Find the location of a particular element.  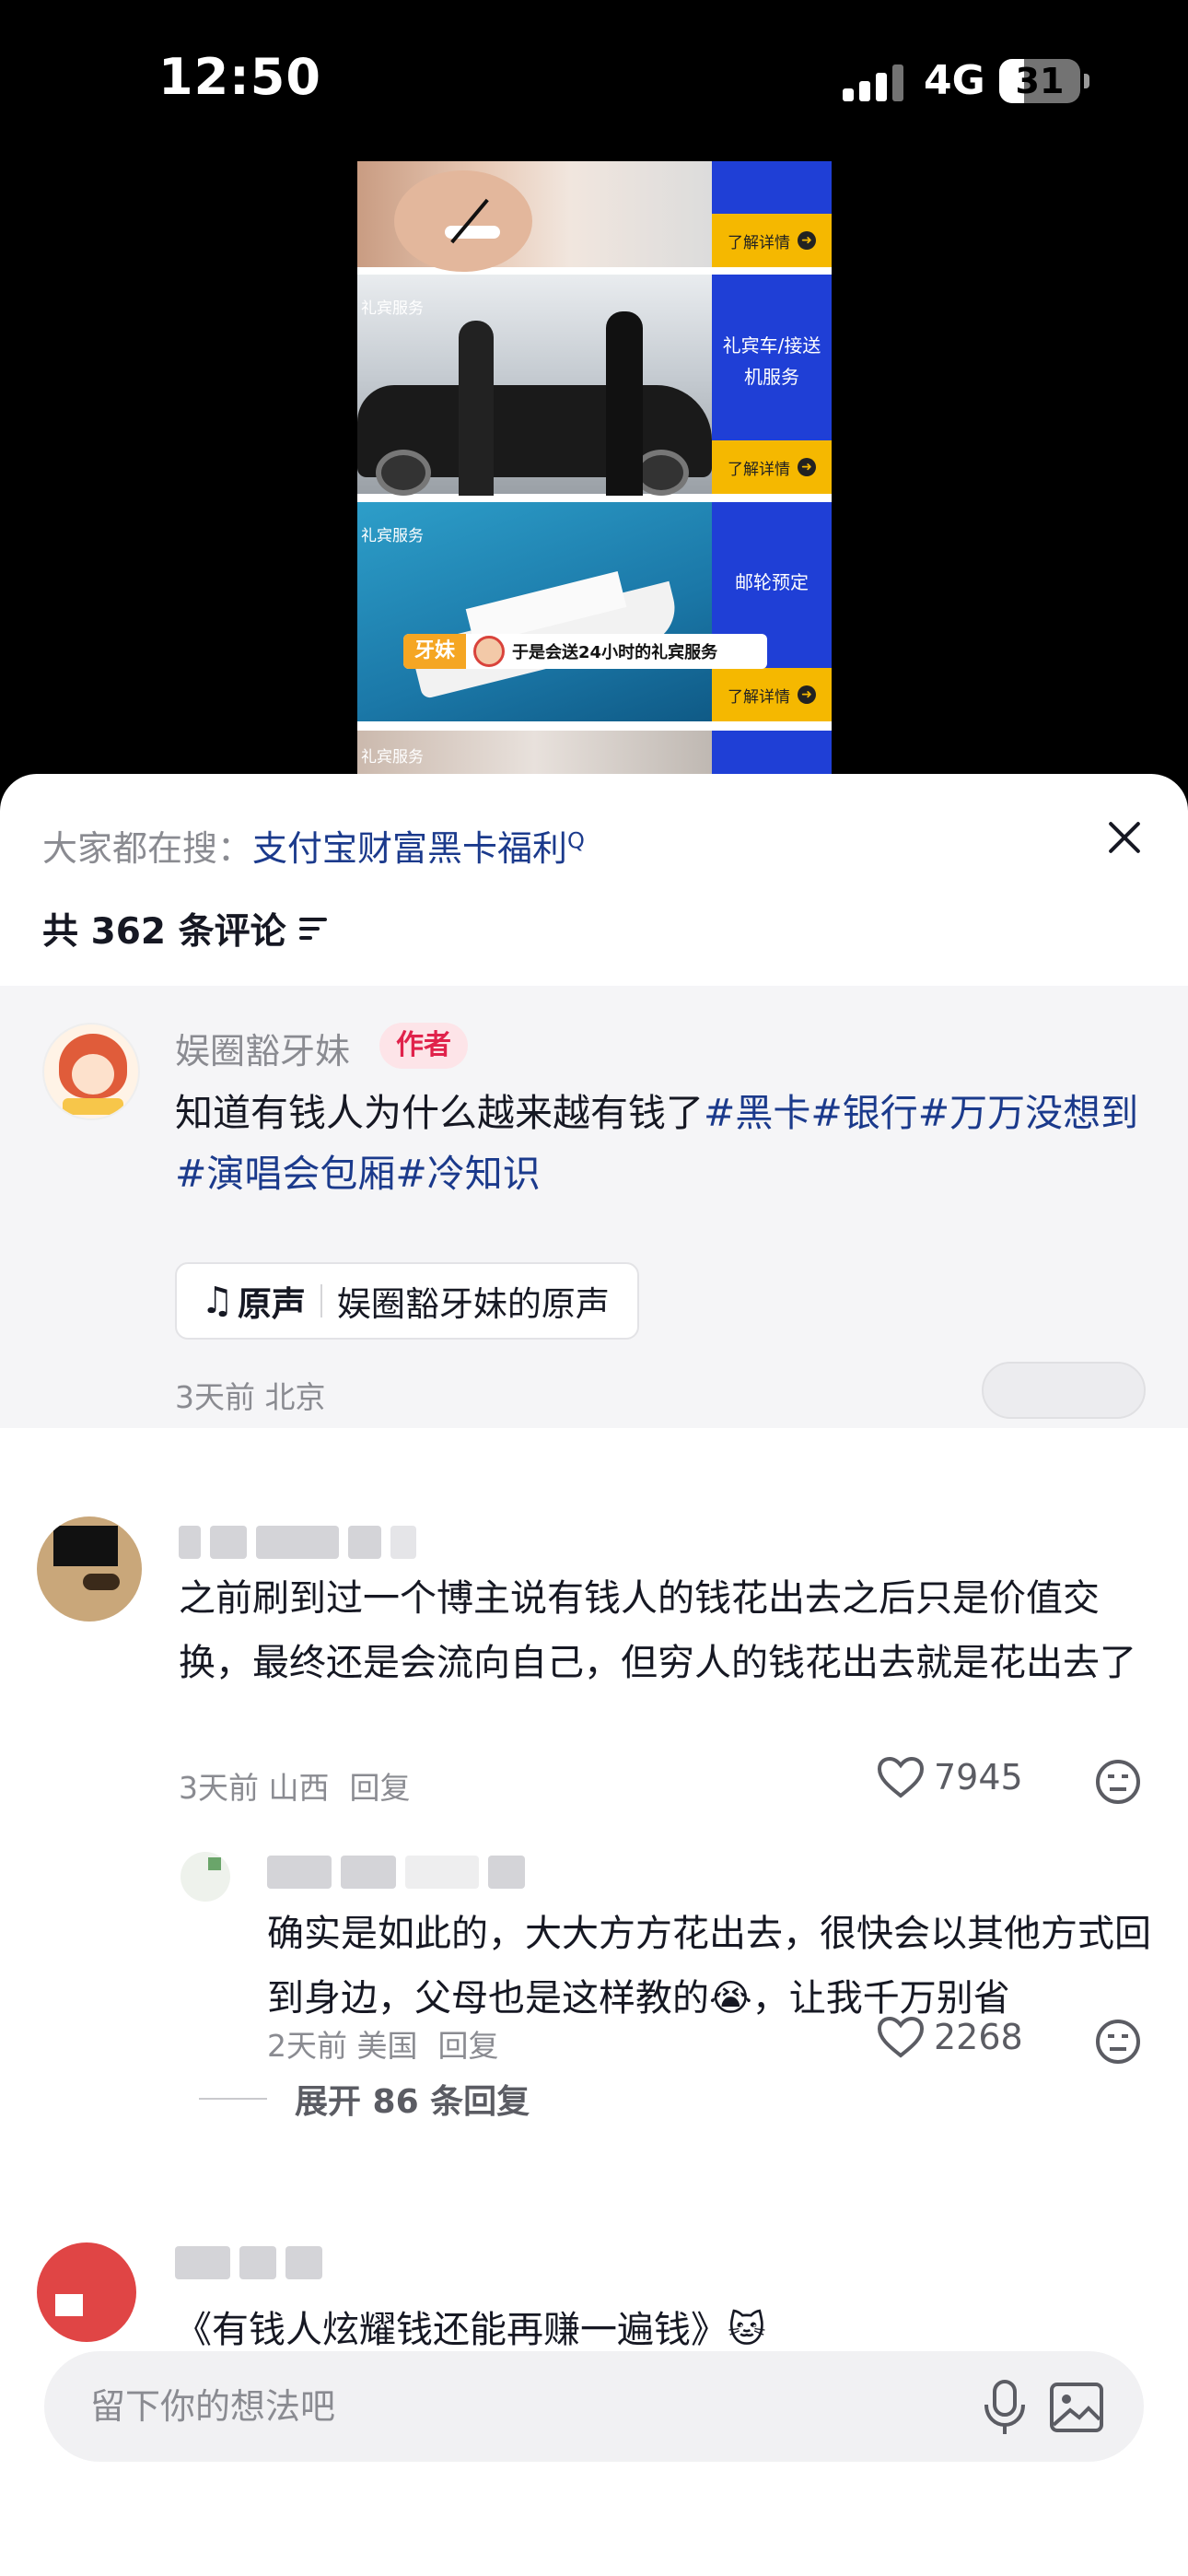

author-name: 娱圈豁牙妹 is located at coordinates (262, 1048).